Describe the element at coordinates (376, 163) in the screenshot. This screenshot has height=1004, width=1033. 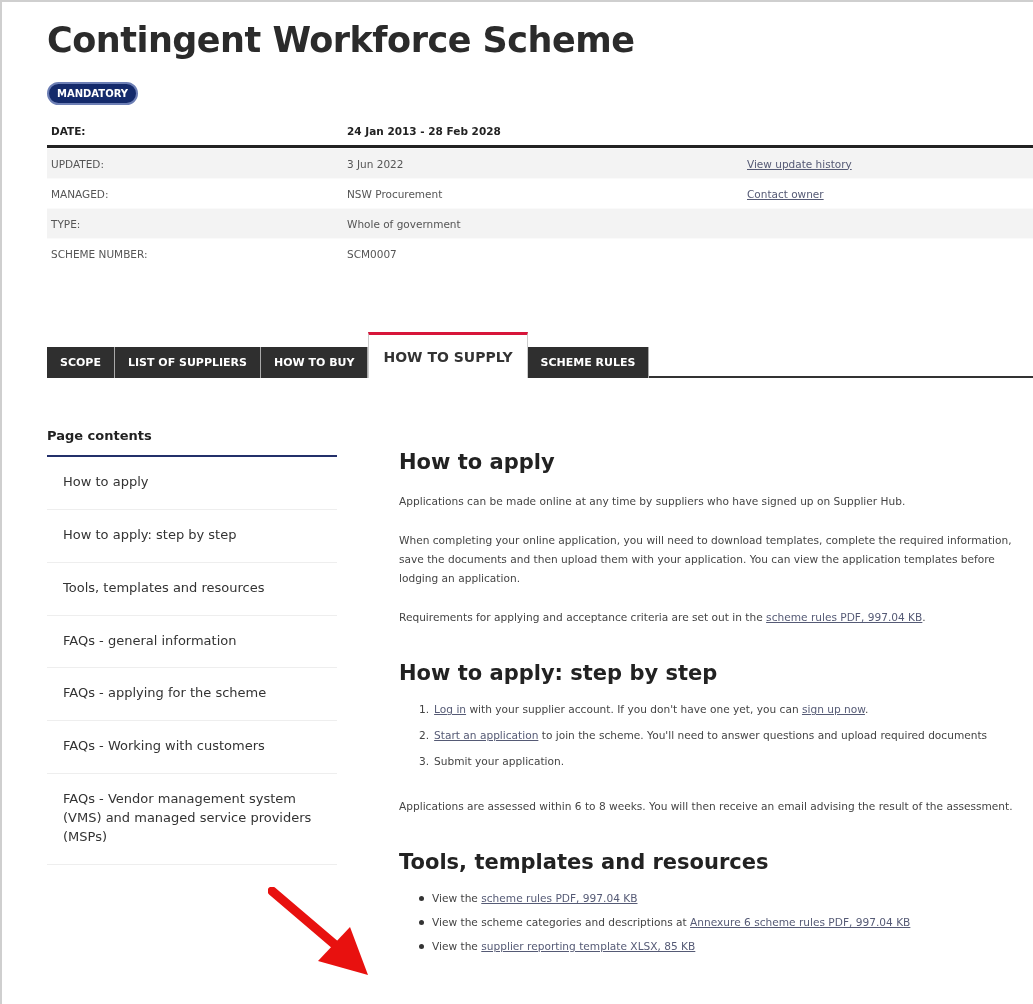
I see `detail-value: 3 Jun 2022` at that location.